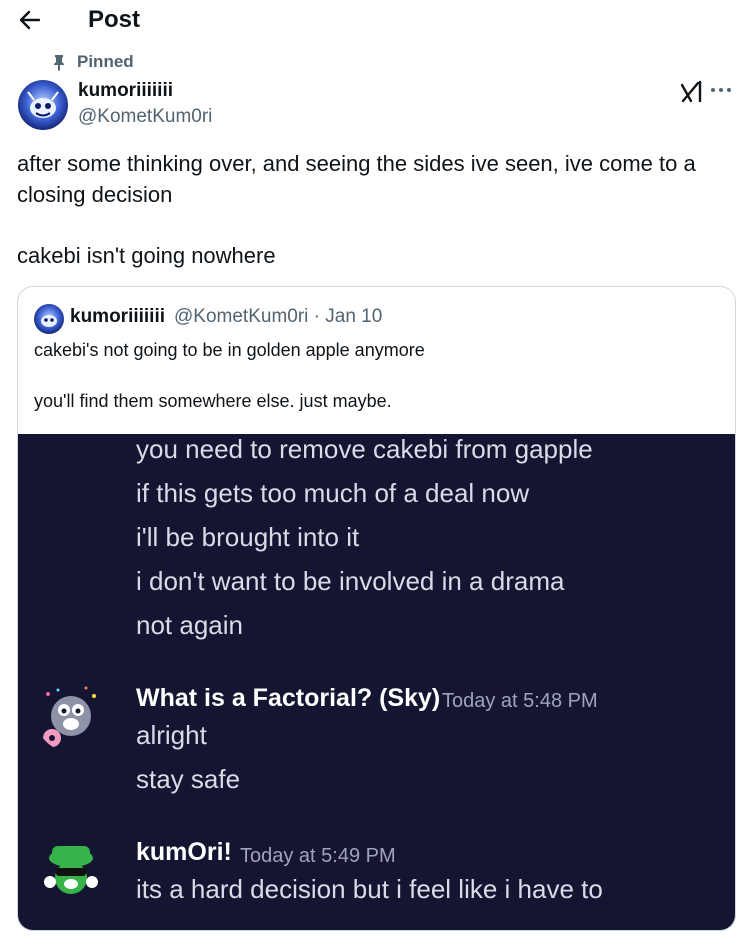 The image size is (755, 951). Describe the element at coordinates (71, 717) in the screenshot. I see `chat-avatar-sky` at that location.